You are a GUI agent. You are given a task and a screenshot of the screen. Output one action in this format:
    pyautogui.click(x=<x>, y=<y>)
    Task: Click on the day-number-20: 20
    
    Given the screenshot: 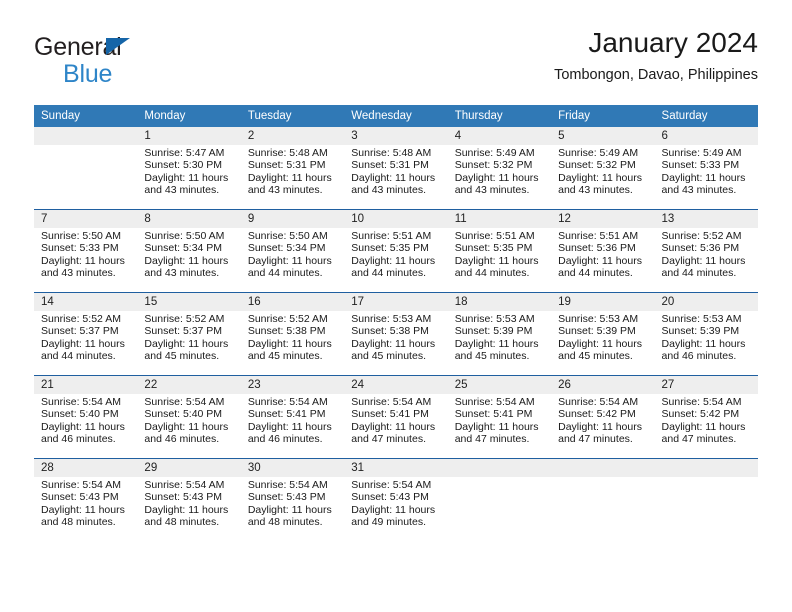 What is the action you would take?
    pyautogui.click(x=706, y=302)
    